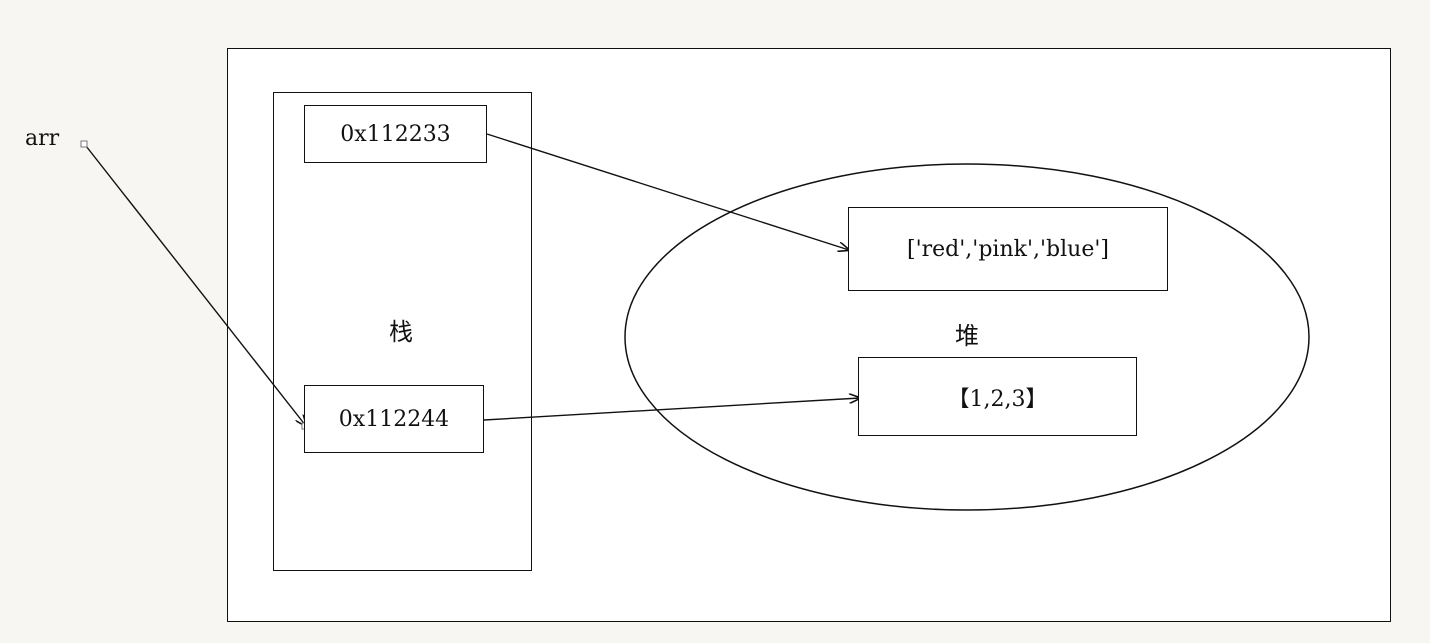  What do you see at coordinates (42, 139) in the screenshot?
I see `variable-label: arr` at bounding box center [42, 139].